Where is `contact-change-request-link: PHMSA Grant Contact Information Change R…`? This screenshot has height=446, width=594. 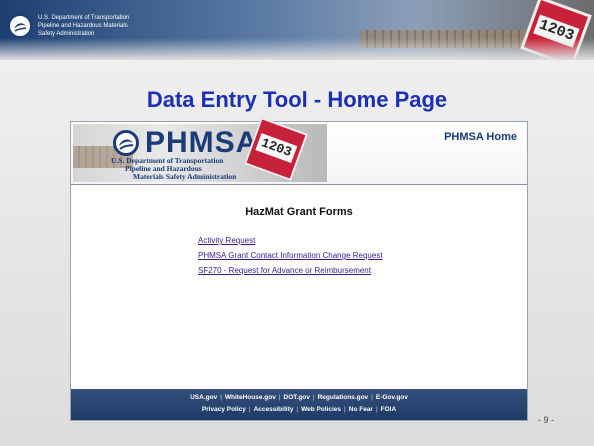
contact-change-request-link: PHMSA Grant Contact Information Change R… is located at coordinates (290, 255).